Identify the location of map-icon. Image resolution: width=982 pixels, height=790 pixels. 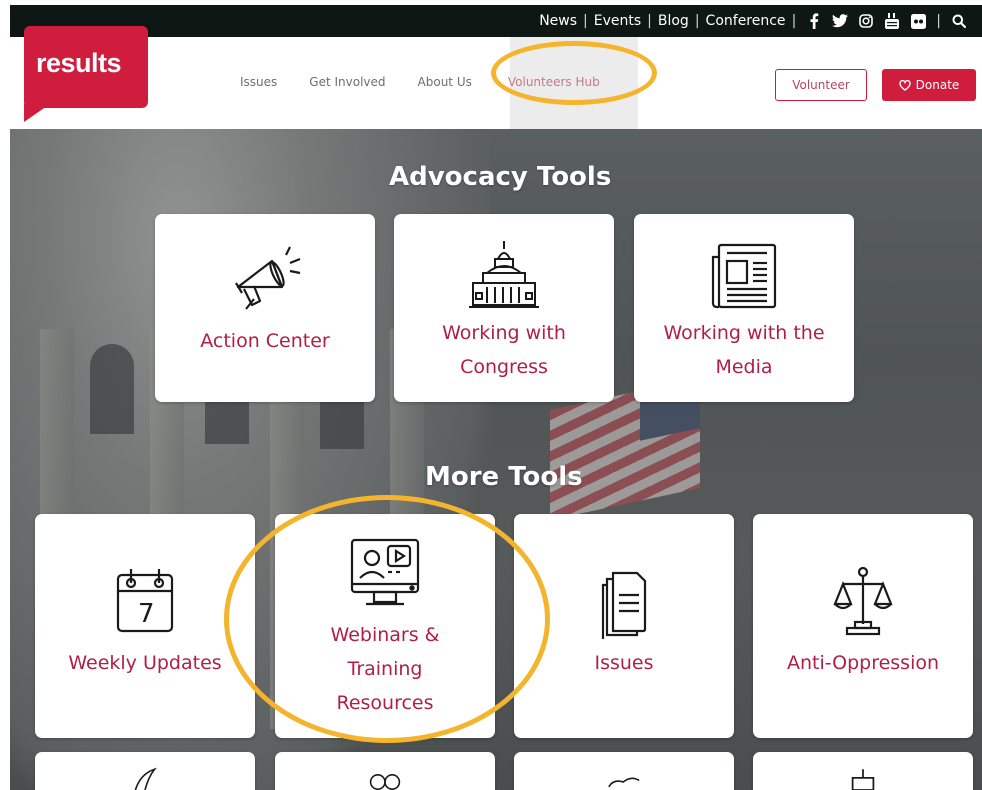
(624, 782).